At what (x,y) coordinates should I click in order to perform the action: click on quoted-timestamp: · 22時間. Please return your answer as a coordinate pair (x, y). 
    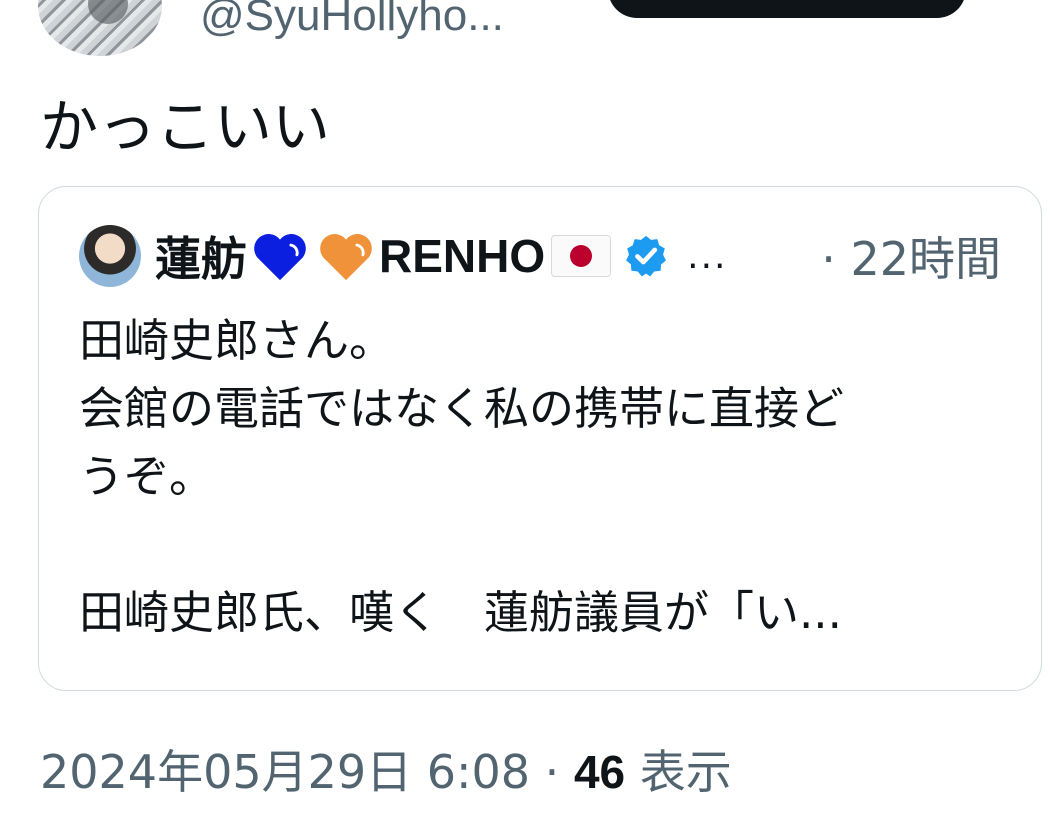
    Looking at the image, I should click on (911, 256).